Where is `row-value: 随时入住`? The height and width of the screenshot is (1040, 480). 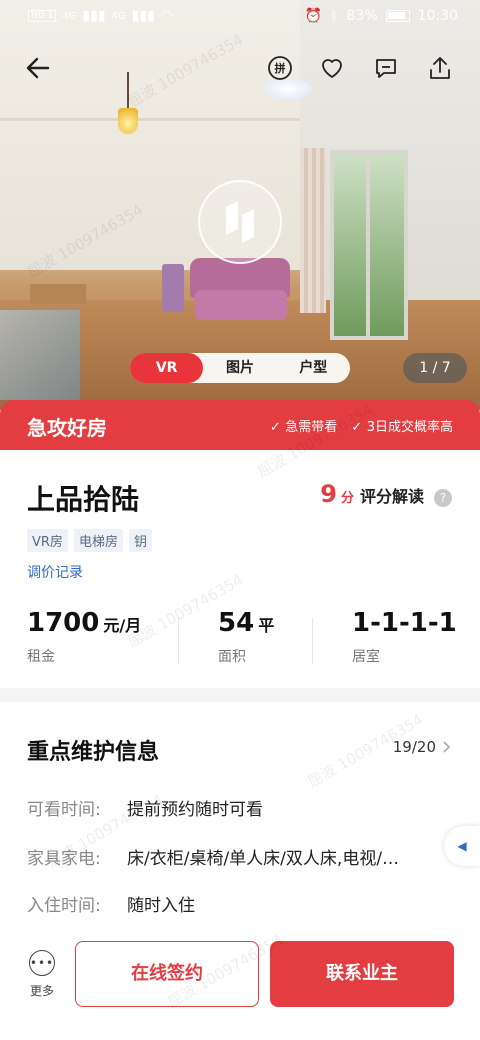 row-value: 随时入住 is located at coordinates (161, 906).